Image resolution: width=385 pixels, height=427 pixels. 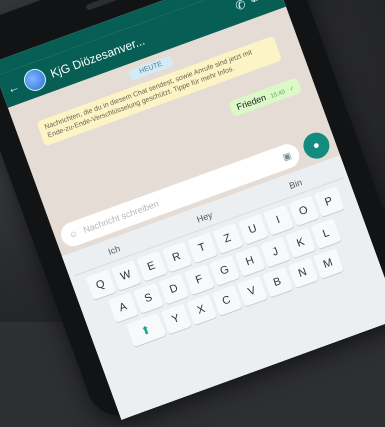 I want to click on shift-key: ⬆, so click(x=145, y=330).